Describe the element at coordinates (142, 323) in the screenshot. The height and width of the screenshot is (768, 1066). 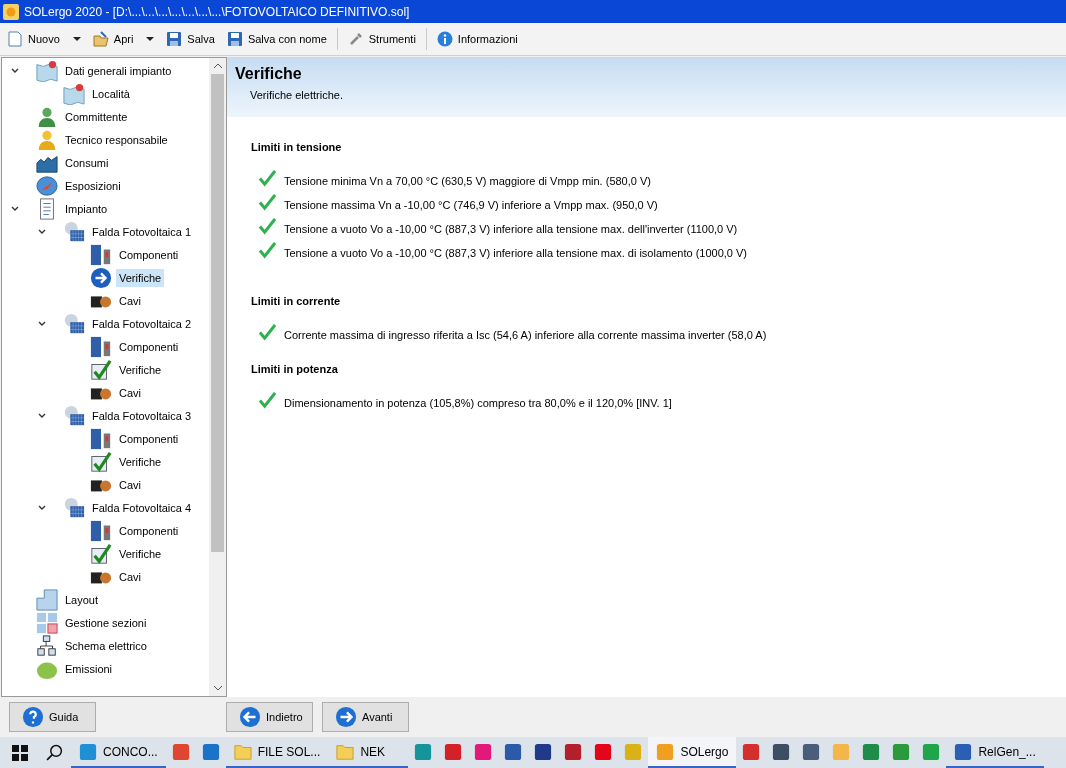
I see `tree-item: Falda Fotovoltaica 2` at that location.